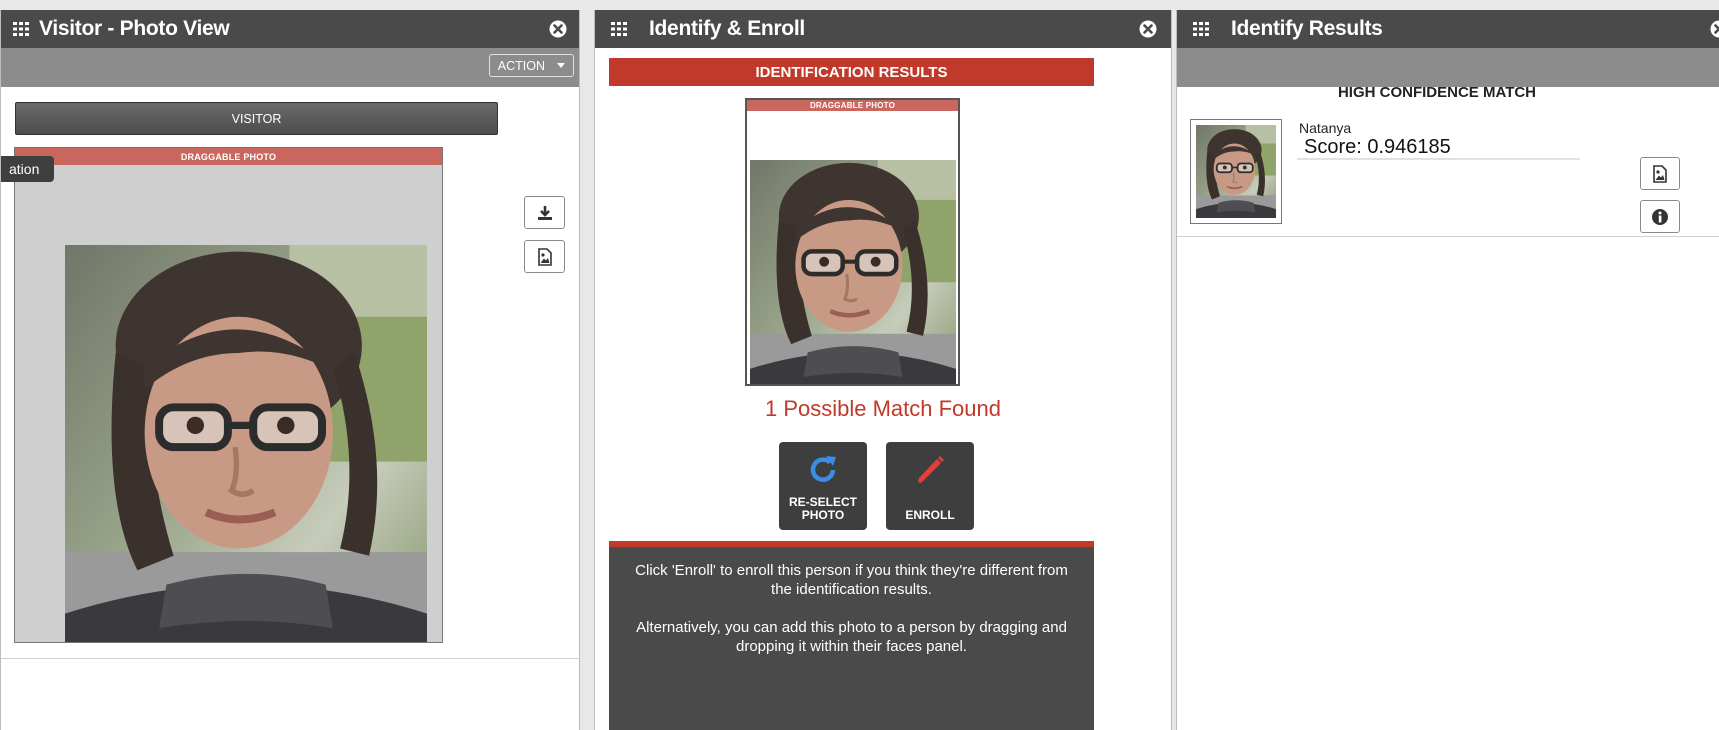 The height and width of the screenshot is (730, 1719). I want to click on panel-toolbar, so click(1448, 67).